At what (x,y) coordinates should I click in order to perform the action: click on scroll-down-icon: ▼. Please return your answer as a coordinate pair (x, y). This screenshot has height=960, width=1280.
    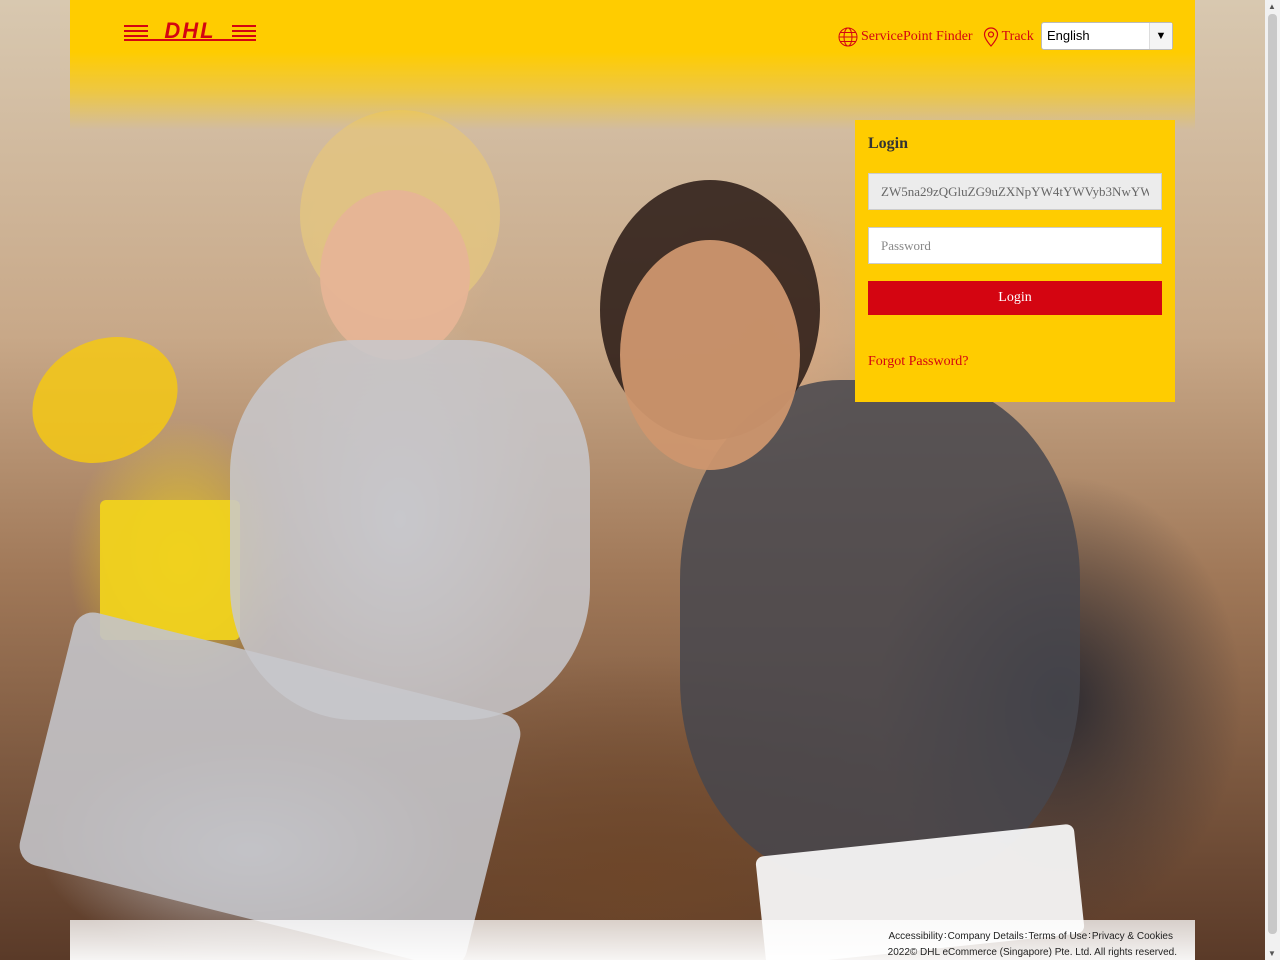
    Looking at the image, I should click on (1272, 953).